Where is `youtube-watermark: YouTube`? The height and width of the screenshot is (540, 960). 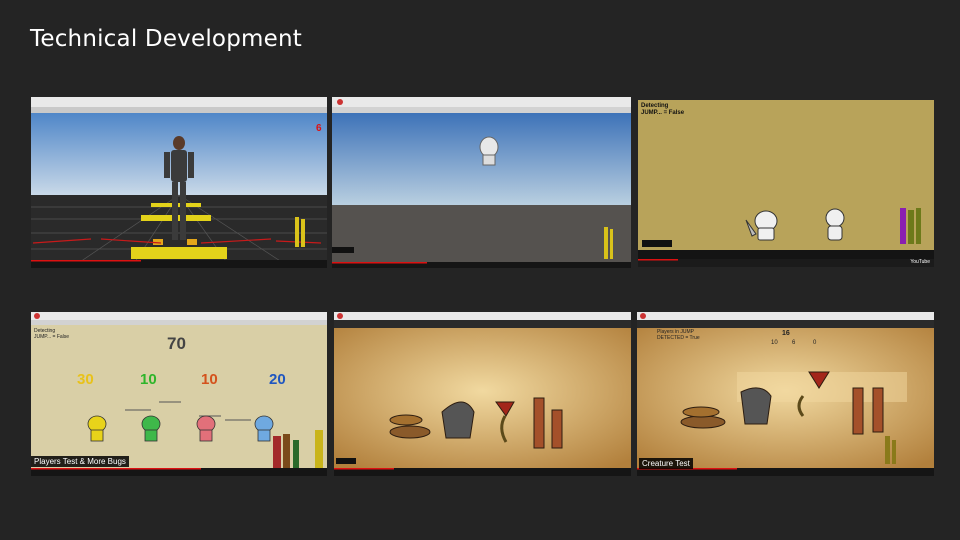
youtube-watermark: YouTube is located at coordinates (920, 262).